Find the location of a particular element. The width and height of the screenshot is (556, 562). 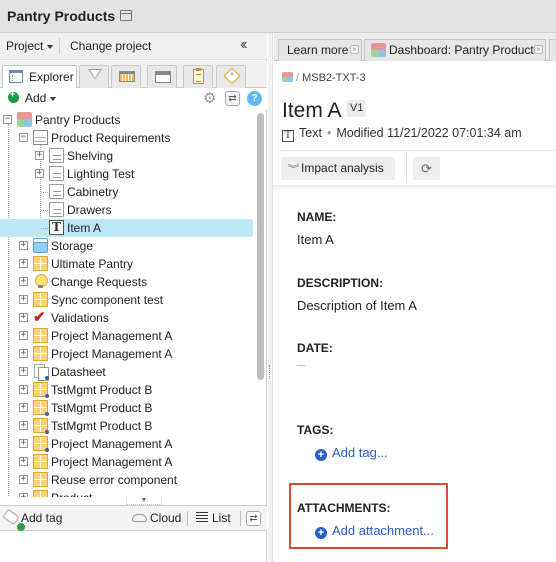

panel-resizer is located at coordinates (270, 297).